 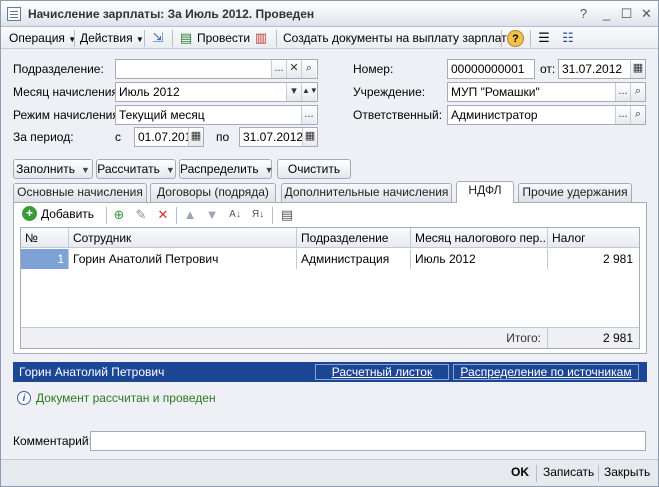 I want to click on move-down-icon: ▼, so click(x=212, y=215).